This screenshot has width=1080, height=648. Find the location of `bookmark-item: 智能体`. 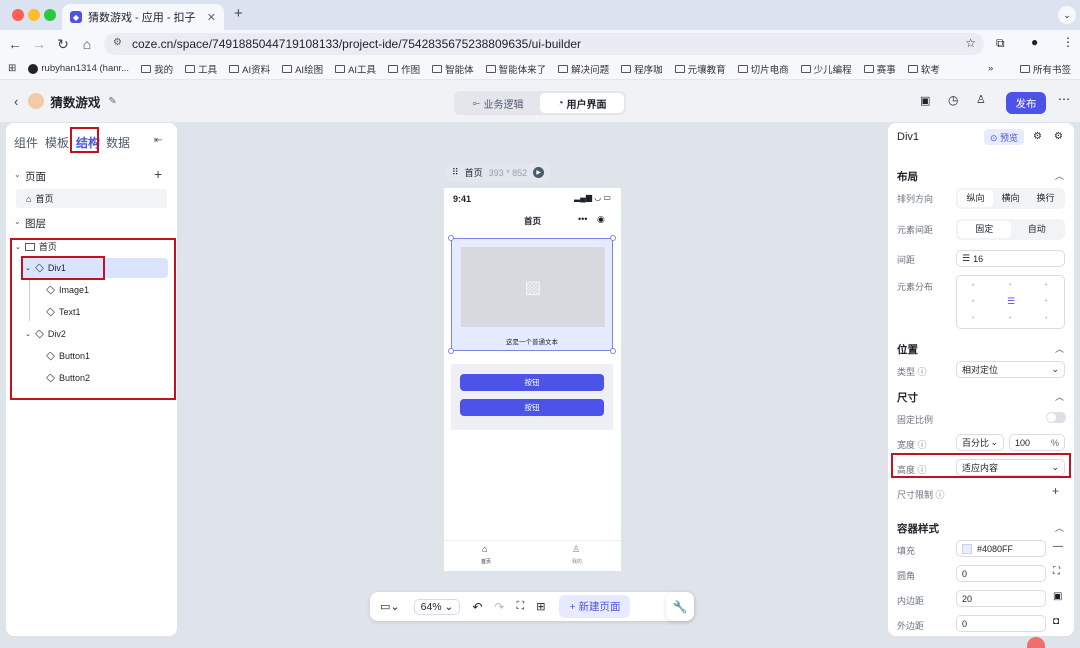

bookmark-item: 智能体 is located at coordinates (453, 69).